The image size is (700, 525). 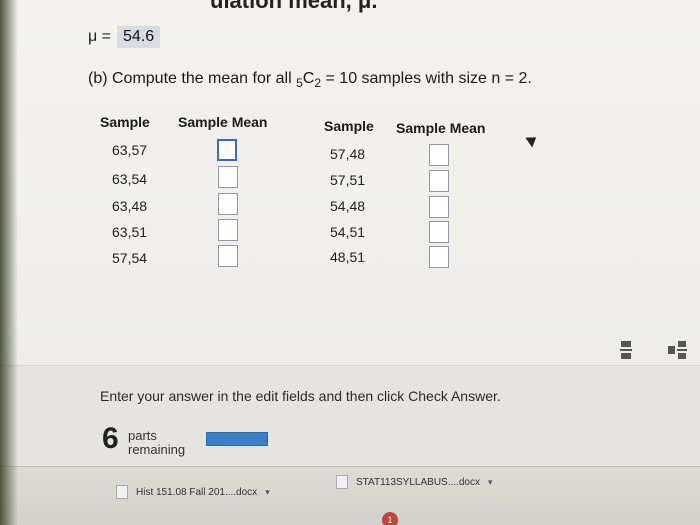 I want to click on right-sample-4: 54,51, so click(x=348, y=232).